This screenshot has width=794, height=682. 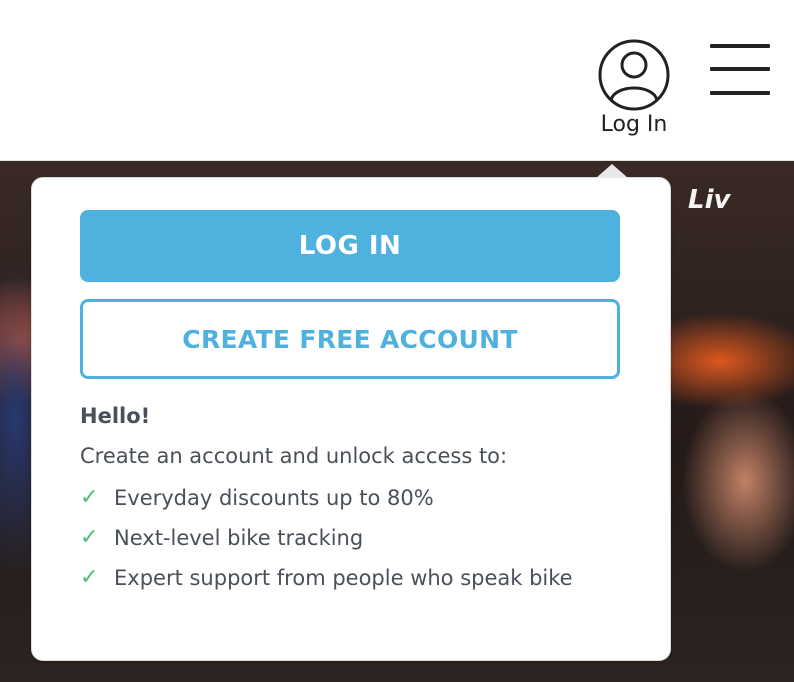 I want to click on benefit-text: Next-level bike tracking, so click(x=239, y=538).